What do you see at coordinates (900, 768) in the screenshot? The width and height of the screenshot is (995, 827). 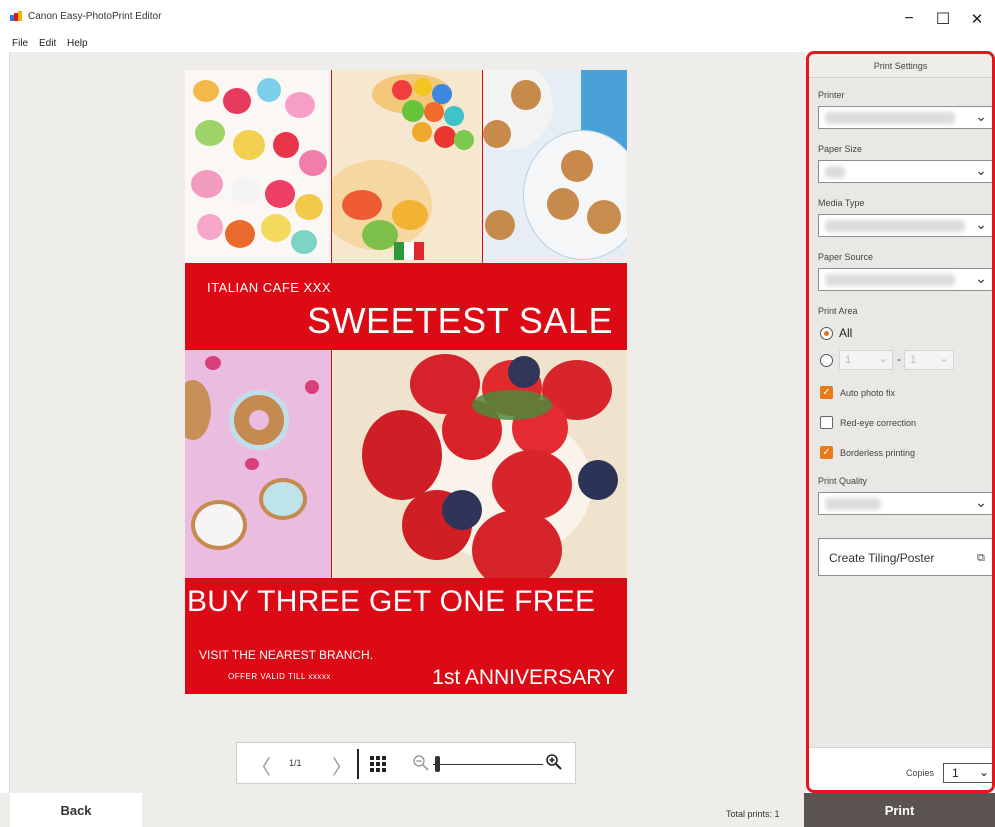 I see `settings-footer: Copies 1 ⌄` at bounding box center [900, 768].